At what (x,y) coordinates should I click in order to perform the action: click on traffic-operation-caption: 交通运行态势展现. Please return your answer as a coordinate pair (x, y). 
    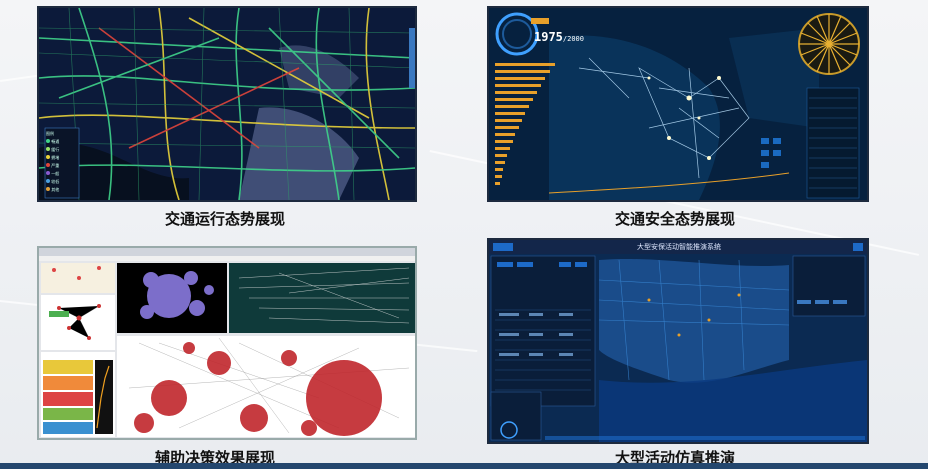
    Looking at the image, I should click on (224, 219).